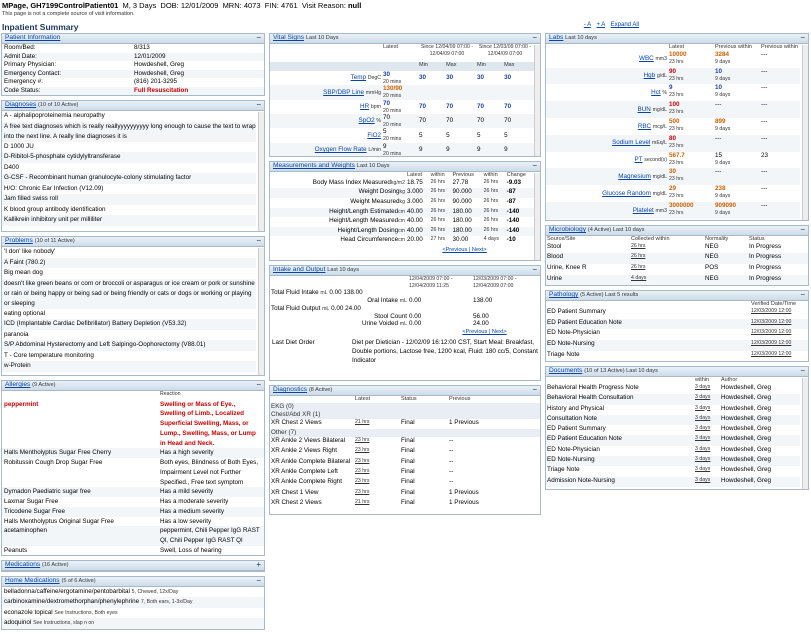 Image resolution: width=811 pixels, height=635 pixels. What do you see at coordinates (299, 269) in the screenshot?
I see `section-title: Intake and Output` at bounding box center [299, 269].